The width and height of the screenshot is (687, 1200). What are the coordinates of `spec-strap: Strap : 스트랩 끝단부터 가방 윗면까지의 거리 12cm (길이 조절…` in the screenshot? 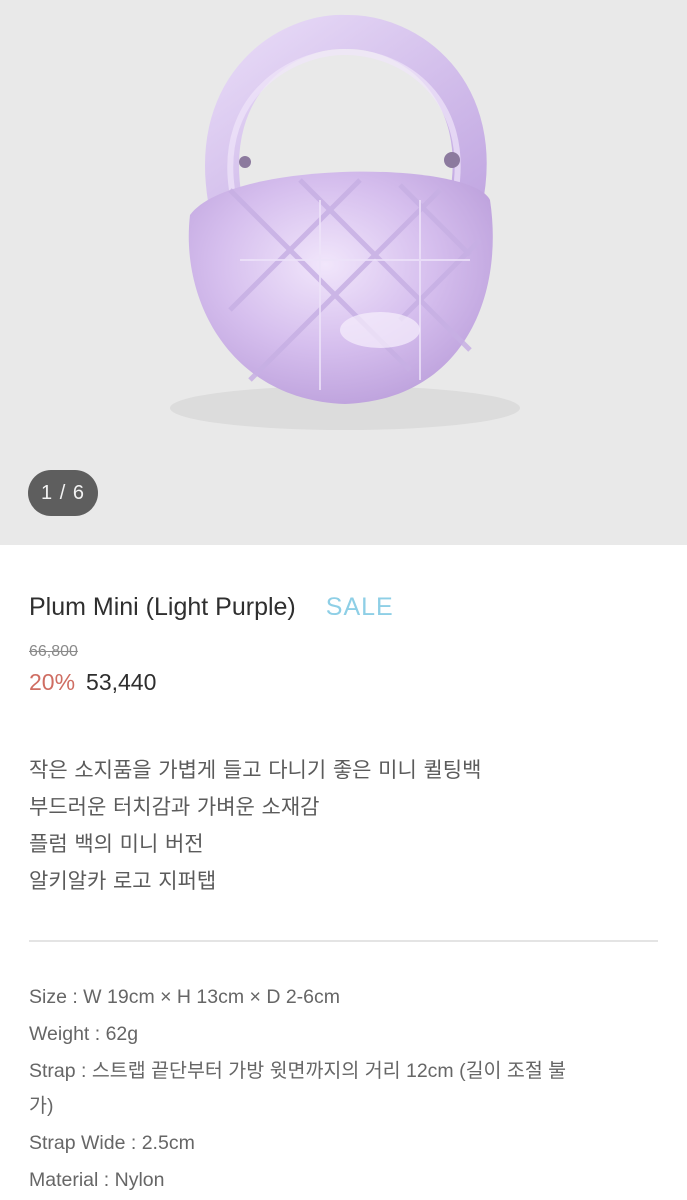 It's located at (298, 1071).